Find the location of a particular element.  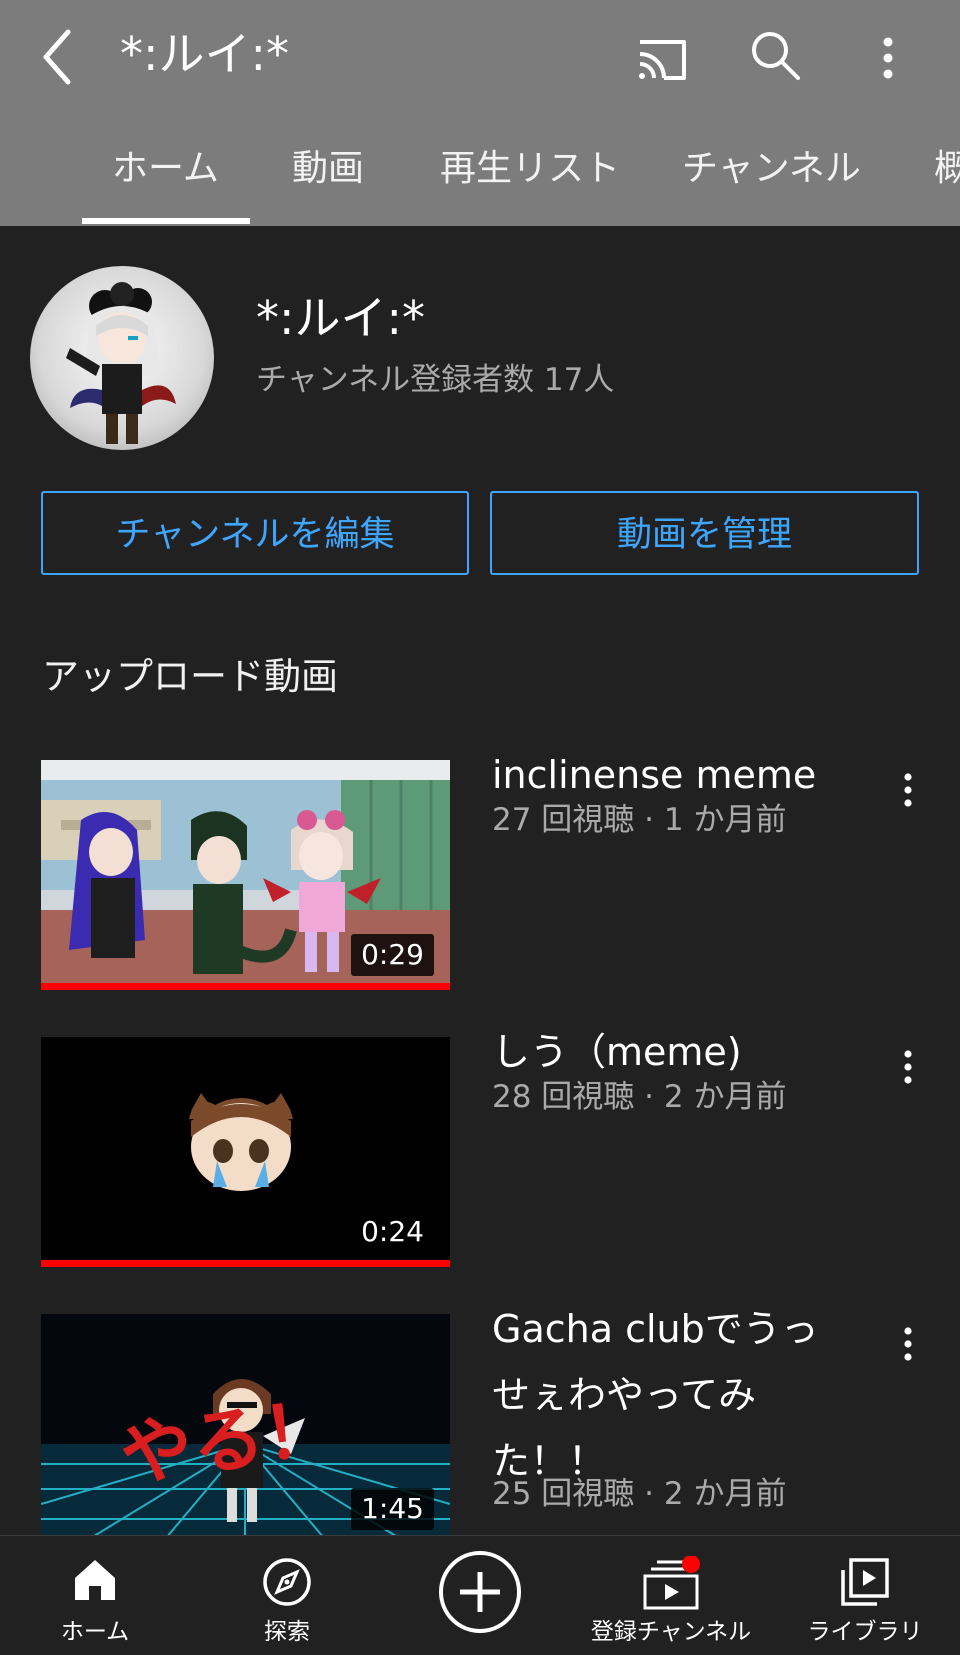

channel-name: *:ルイ:* is located at coordinates (340, 318).